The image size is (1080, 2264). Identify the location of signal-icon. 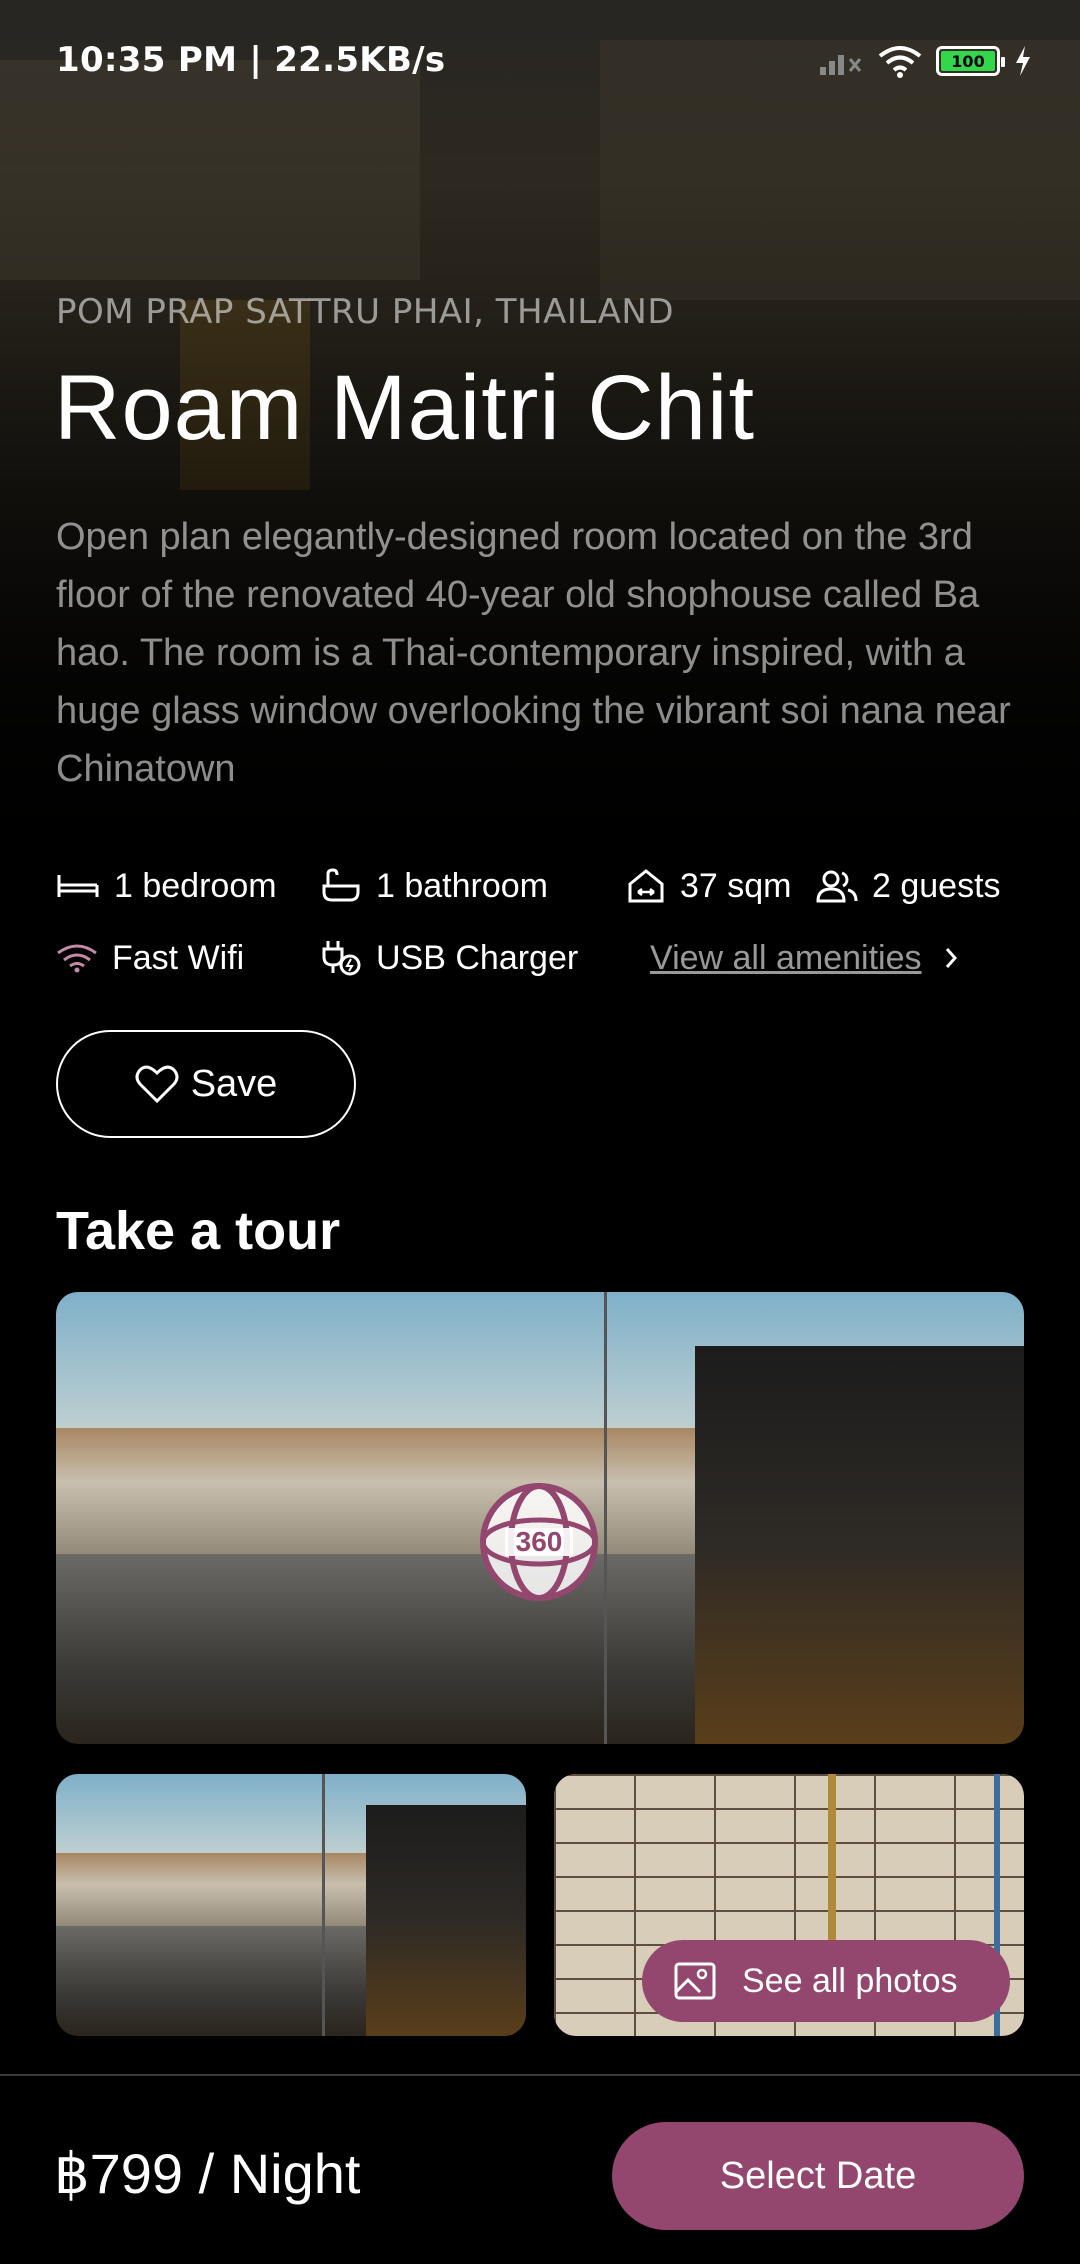
(841, 65).